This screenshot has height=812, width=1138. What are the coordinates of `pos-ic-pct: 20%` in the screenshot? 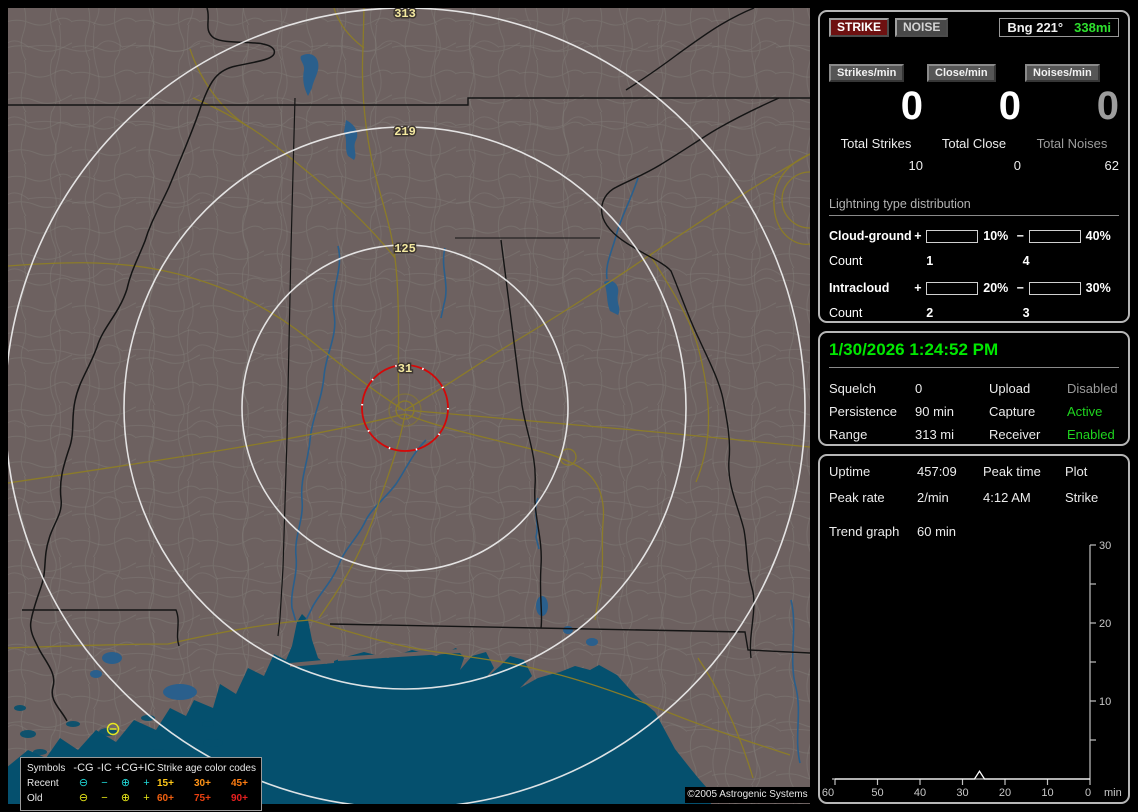 It's located at (996, 288).